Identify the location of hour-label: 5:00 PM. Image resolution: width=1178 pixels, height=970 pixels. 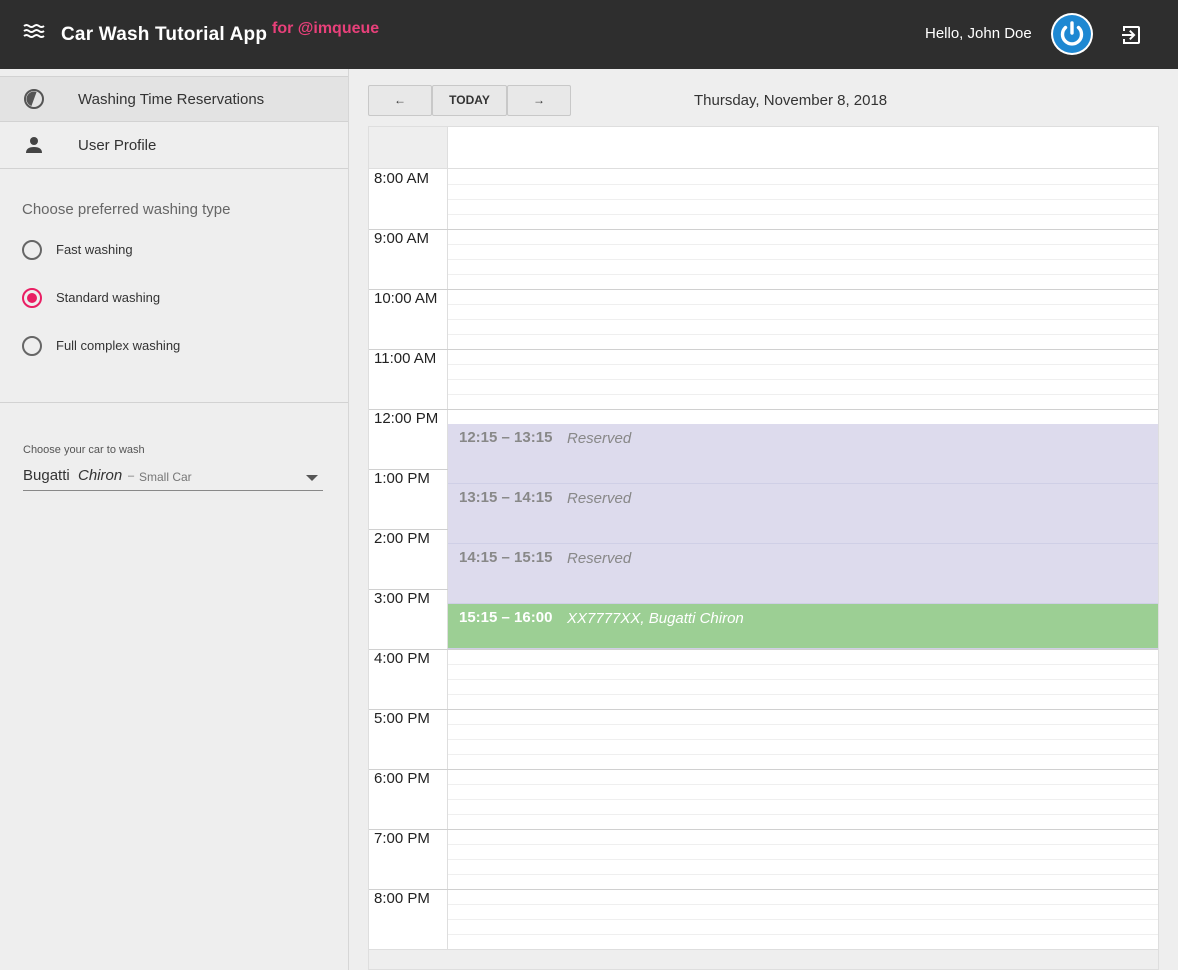
(402, 718).